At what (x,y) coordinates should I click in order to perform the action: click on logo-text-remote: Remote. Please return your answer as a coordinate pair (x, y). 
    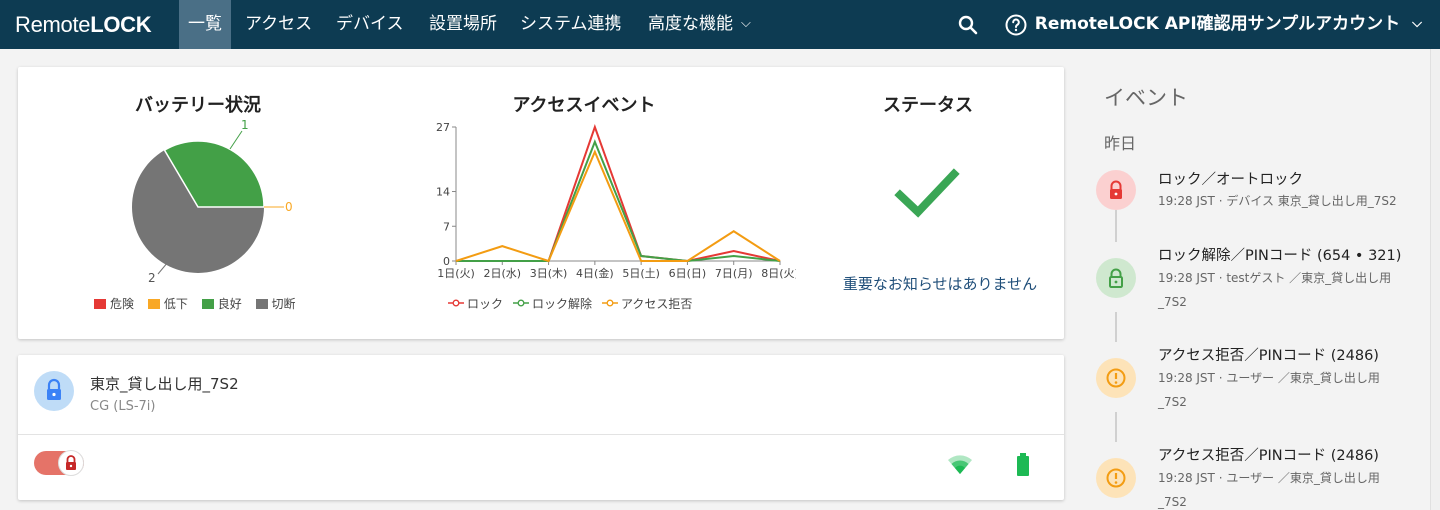
    Looking at the image, I should click on (53, 24).